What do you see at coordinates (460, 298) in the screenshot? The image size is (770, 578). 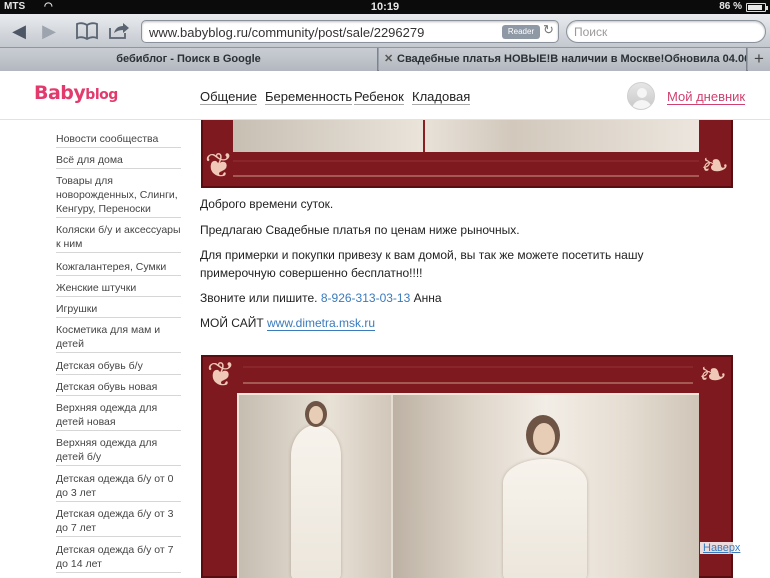 I see `post-contact: Звоните или пишите. 8-926-313-03-13 Анна` at bounding box center [460, 298].